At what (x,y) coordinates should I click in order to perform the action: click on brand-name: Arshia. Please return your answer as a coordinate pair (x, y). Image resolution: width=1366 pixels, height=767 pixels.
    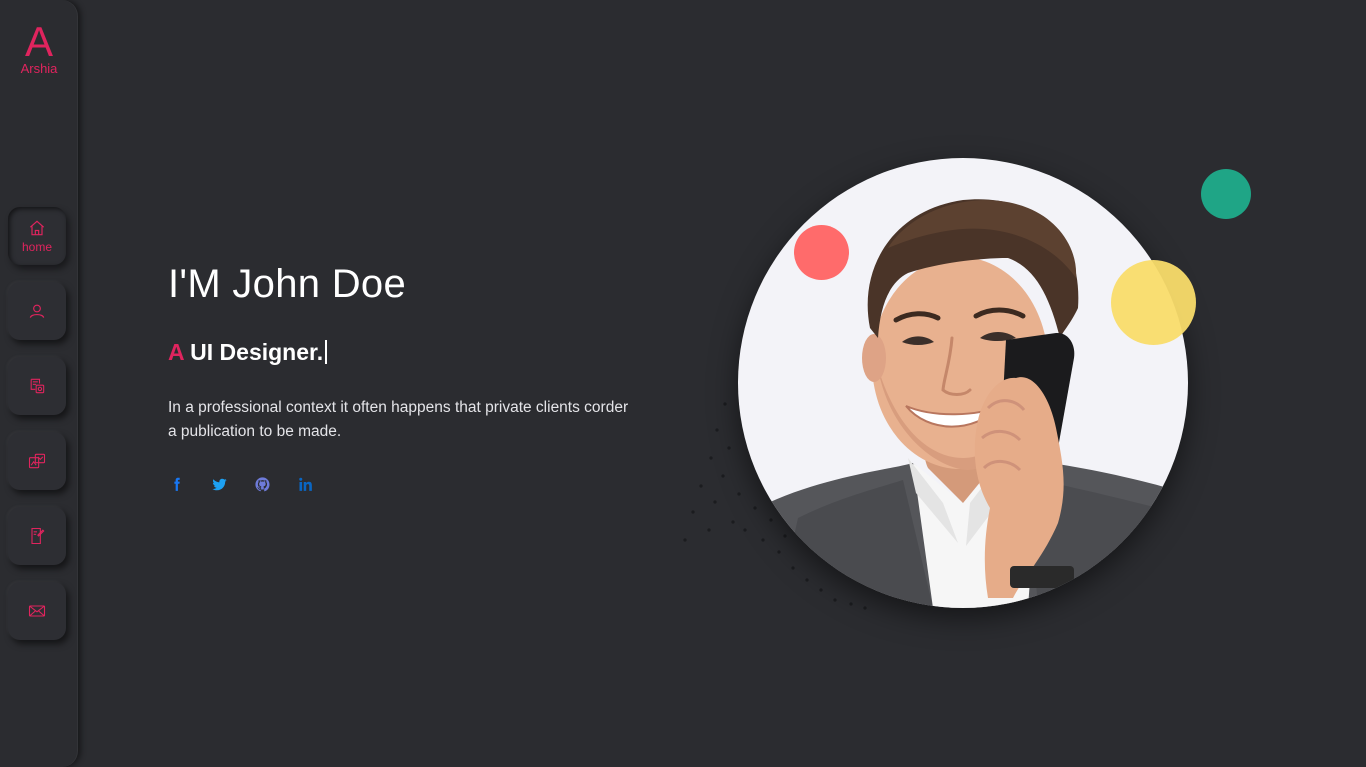
    Looking at the image, I should click on (39, 68).